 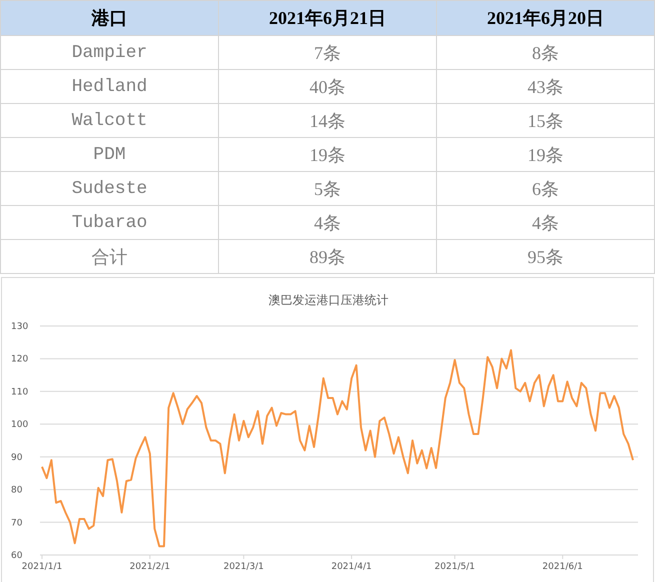 What do you see at coordinates (109, 155) in the screenshot?
I see `table-cell: PDM` at bounding box center [109, 155].